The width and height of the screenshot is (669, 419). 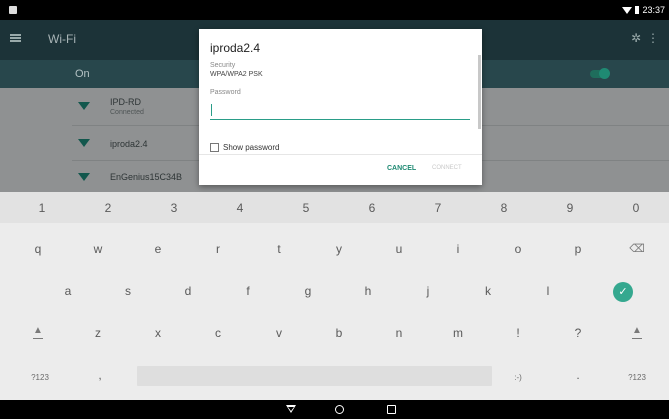 I want to click on key-exclamation: !, so click(x=518, y=333).